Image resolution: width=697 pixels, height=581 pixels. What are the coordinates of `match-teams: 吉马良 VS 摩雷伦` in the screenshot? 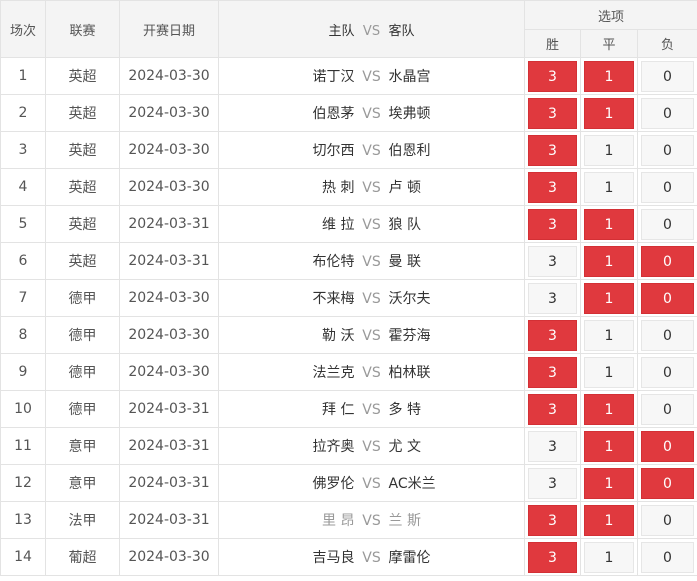 It's located at (371, 557).